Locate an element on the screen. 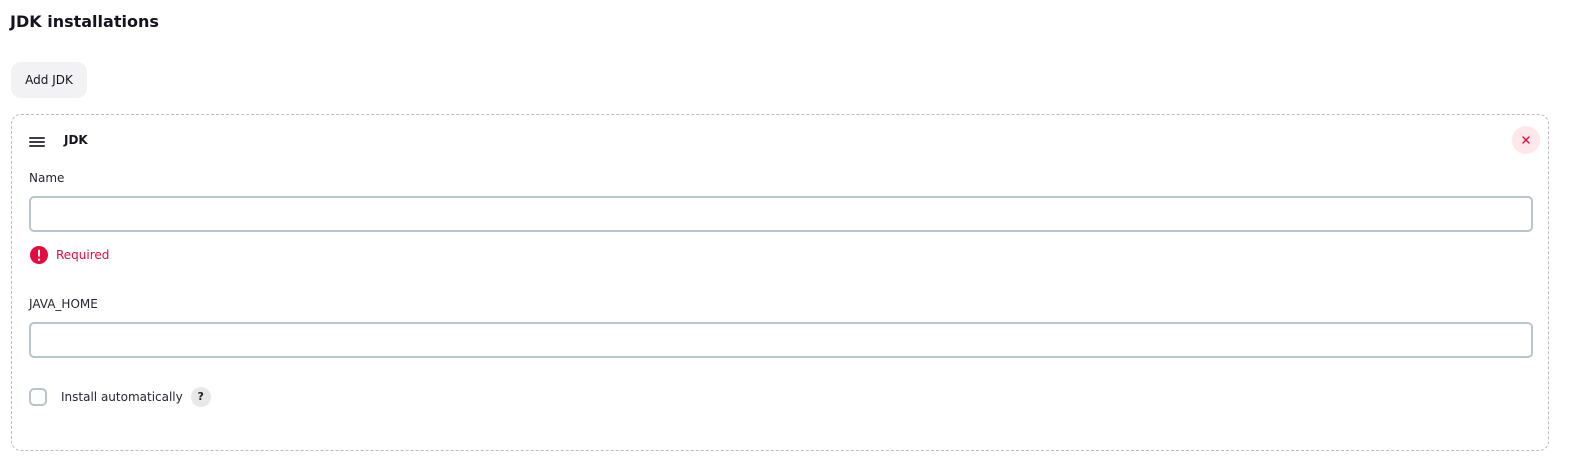 The height and width of the screenshot is (472, 1596). java-home-label: JAVA_HOME is located at coordinates (63, 304).